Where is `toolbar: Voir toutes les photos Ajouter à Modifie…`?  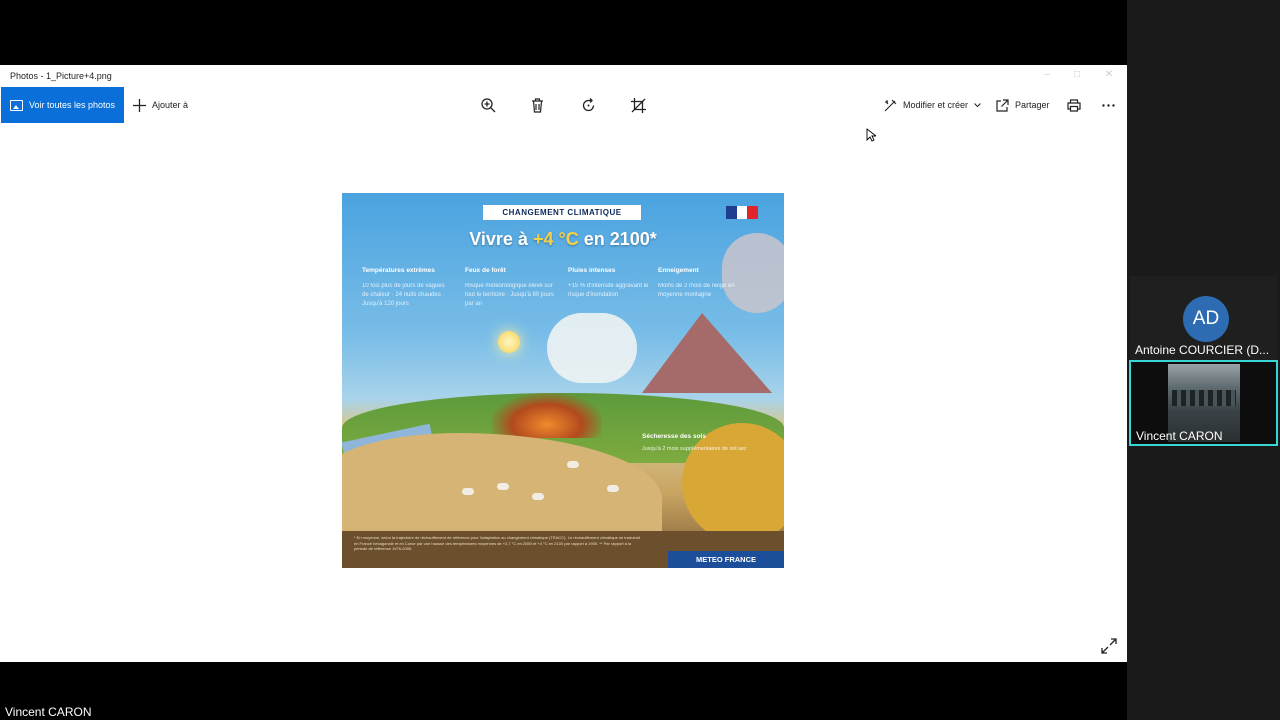 toolbar: Voir toutes les photos Ajouter à Modifie… is located at coordinates (563, 105).